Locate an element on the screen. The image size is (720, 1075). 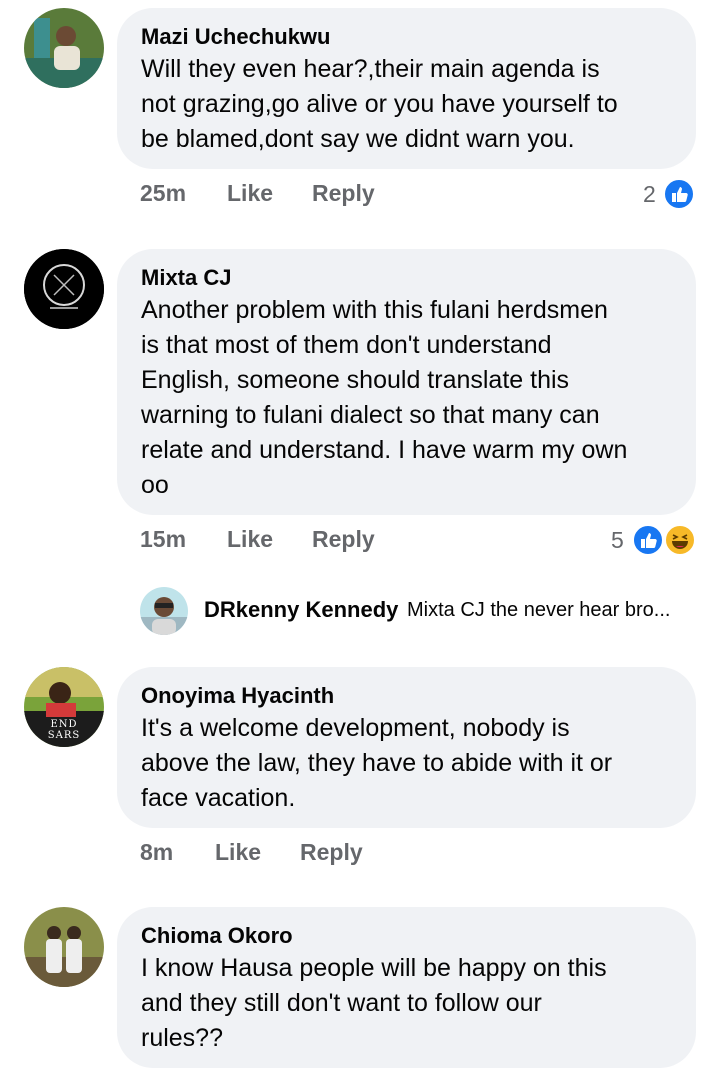
reaction-summary: 2 is located at coordinates (670, 194).